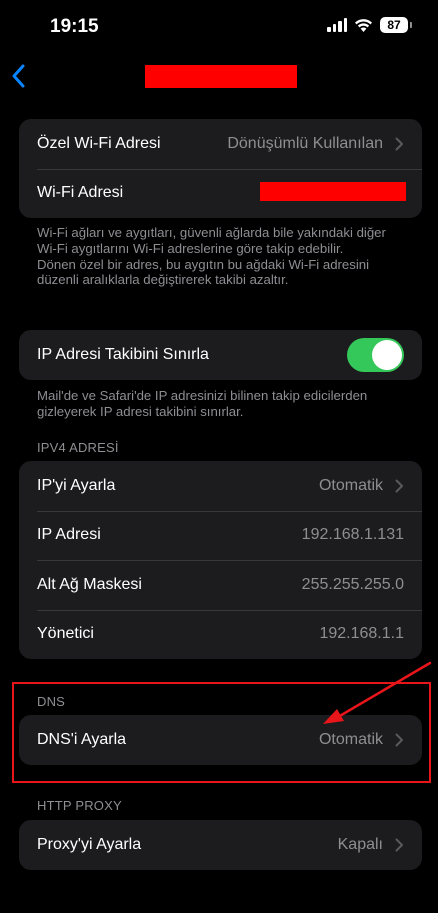 This screenshot has width=438, height=913. What do you see at coordinates (350, 485) in the screenshot?
I see `configure-ip-value: Otomatik` at bounding box center [350, 485].